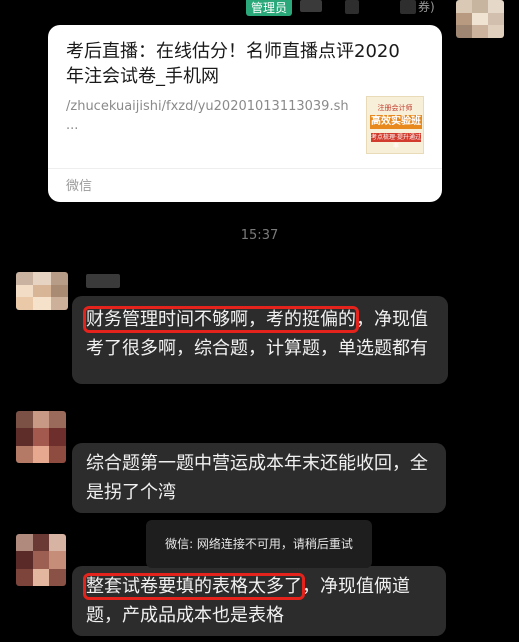  Describe the element at coordinates (396, 141) in the screenshot. I see `thumbnail-sub-text: 考点梳理·提升通过率` at that location.